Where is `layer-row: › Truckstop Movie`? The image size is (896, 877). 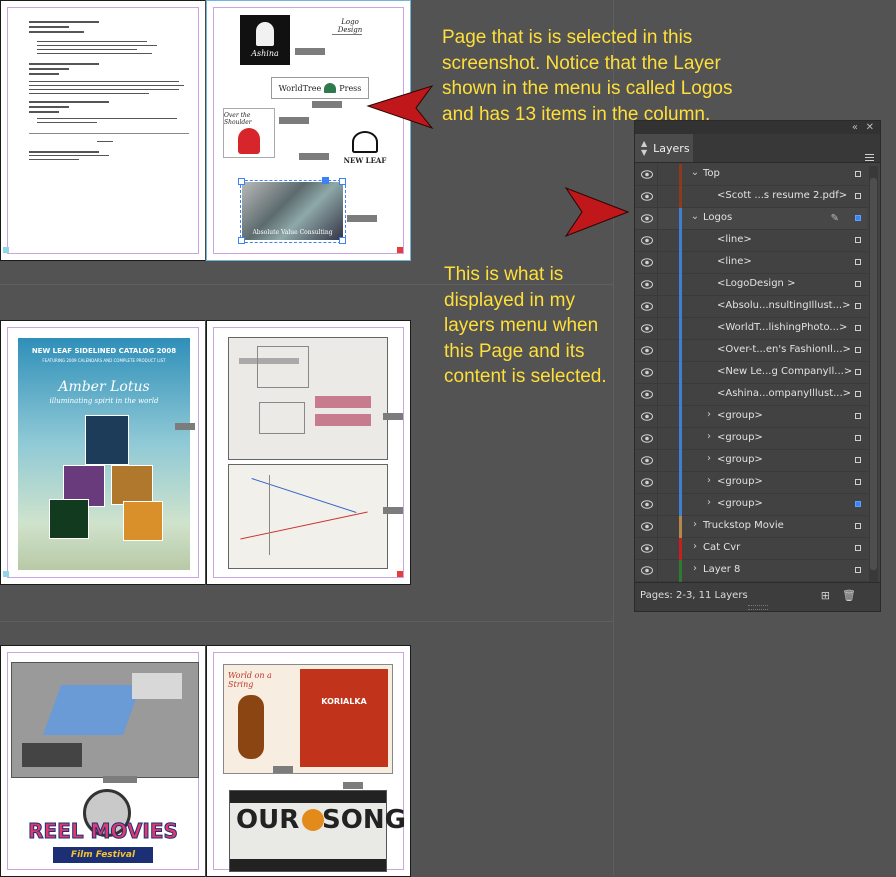
layer-row: › Truckstop Movie is located at coordinates (751, 527).